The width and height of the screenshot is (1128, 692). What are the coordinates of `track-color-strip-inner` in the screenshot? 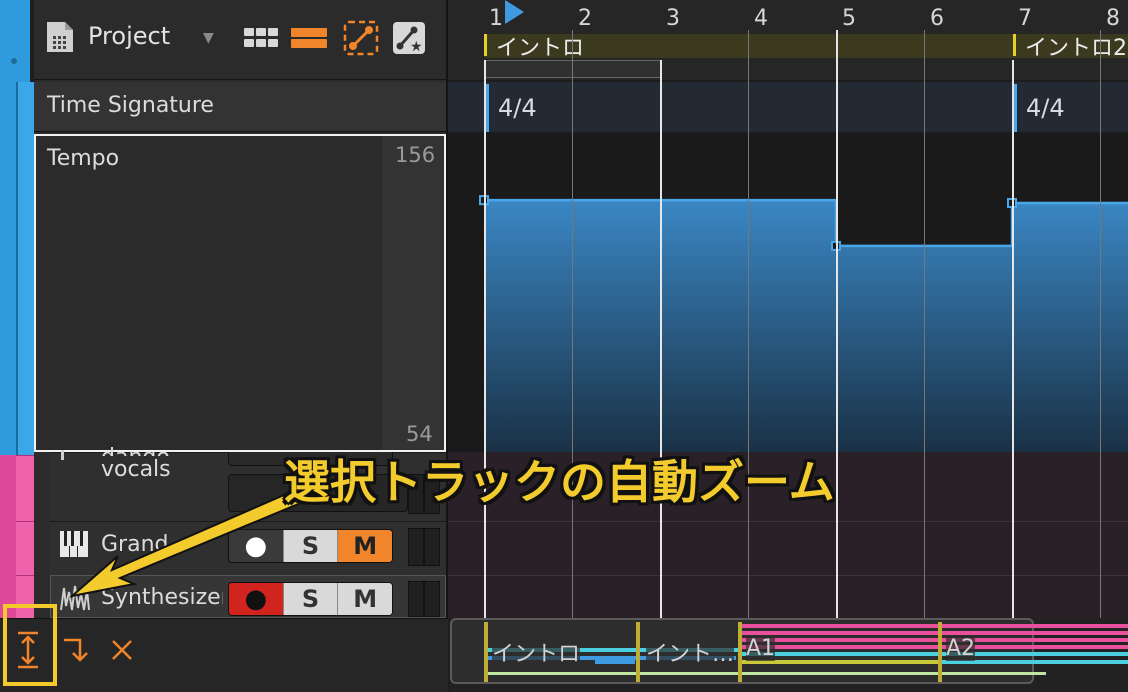 It's located at (25, 268).